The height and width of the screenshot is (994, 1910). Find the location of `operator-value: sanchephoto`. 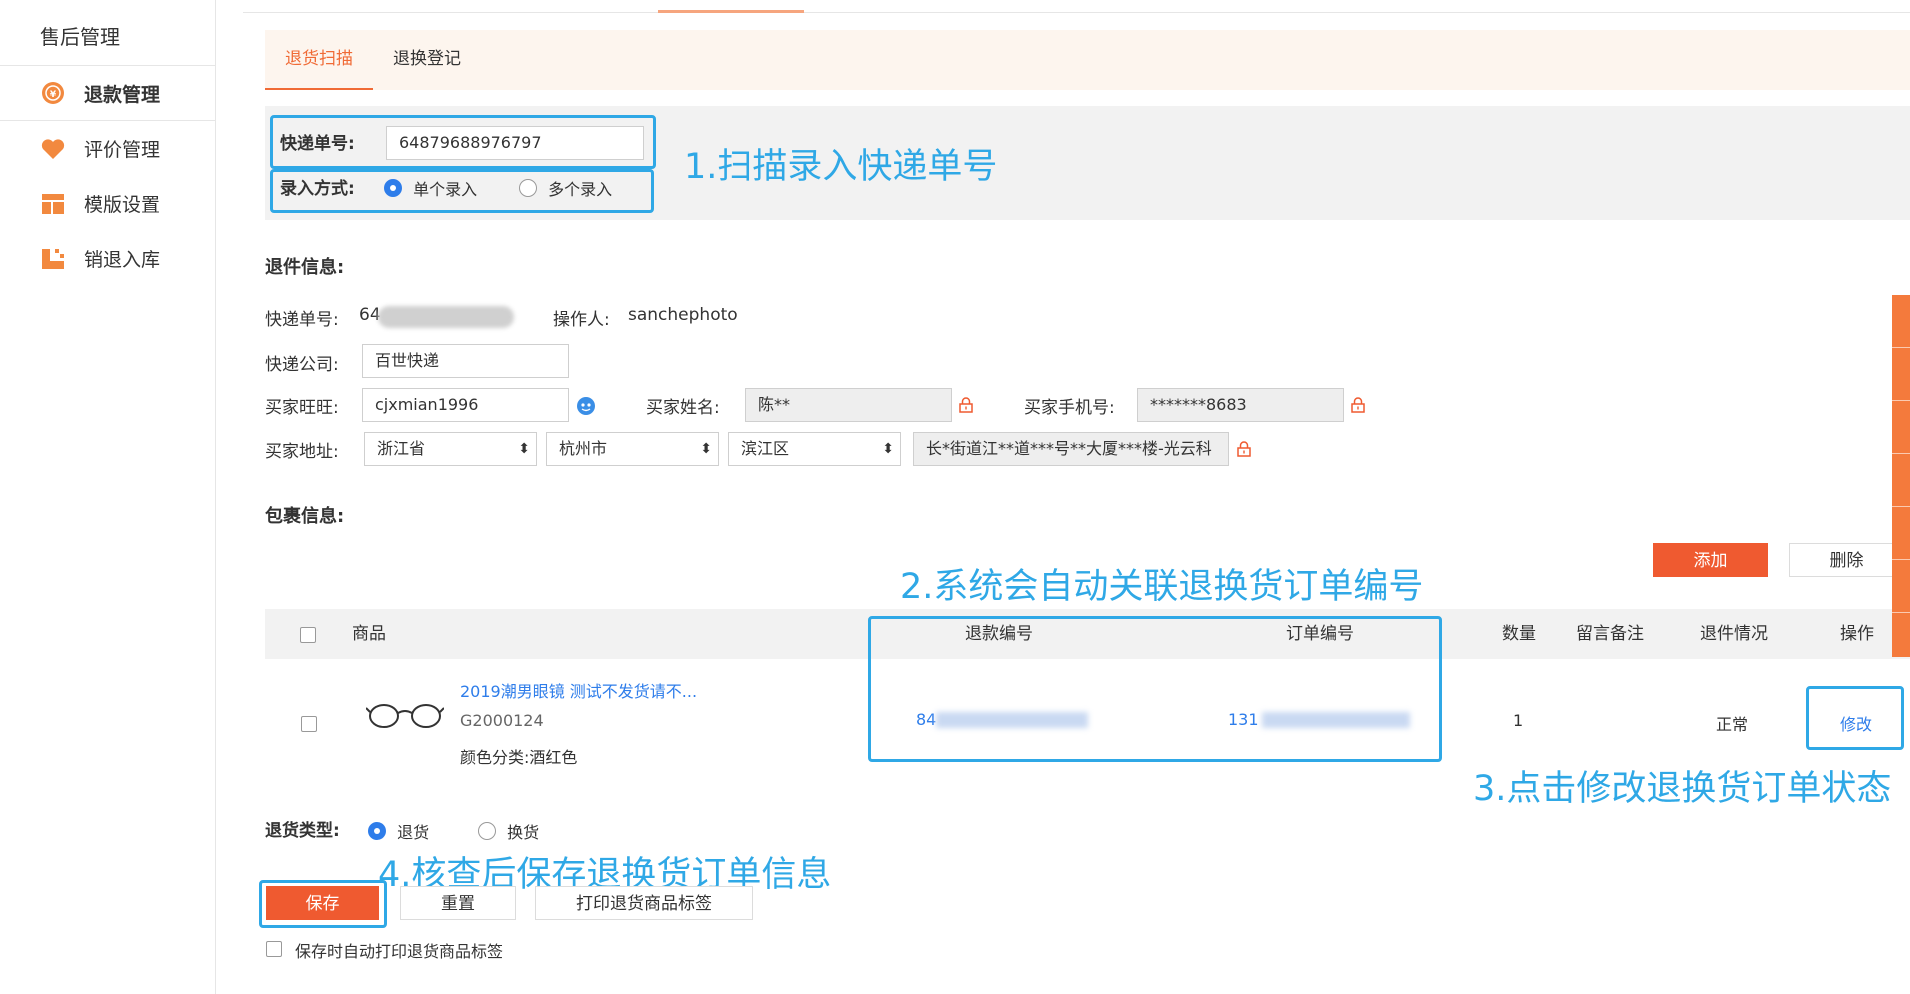

operator-value: sanchephoto is located at coordinates (683, 315).